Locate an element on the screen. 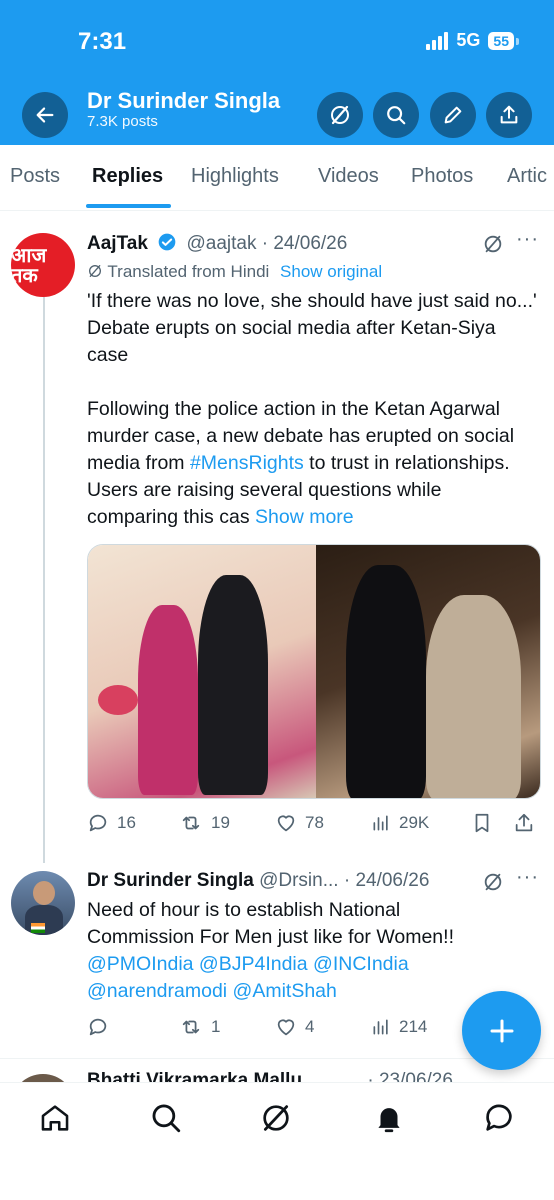  tab-posts: Posts is located at coordinates (35, 176).